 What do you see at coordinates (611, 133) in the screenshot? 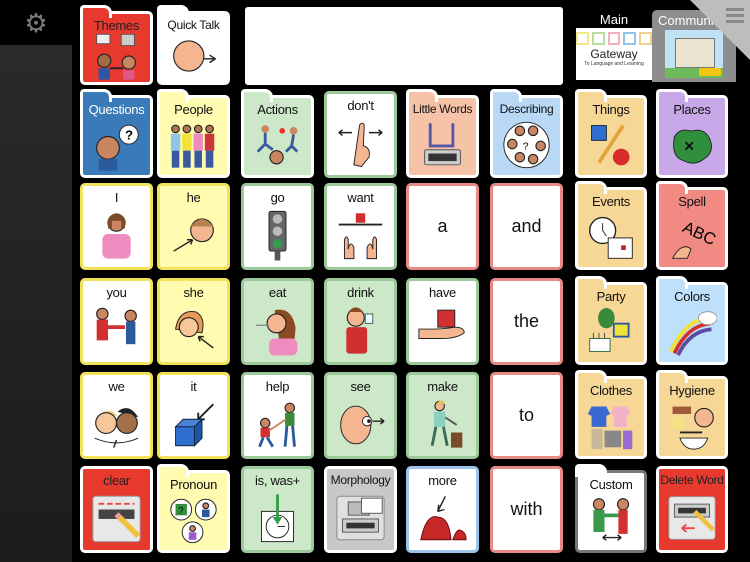
I see `grid-cell-things: Things` at bounding box center [611, 133].